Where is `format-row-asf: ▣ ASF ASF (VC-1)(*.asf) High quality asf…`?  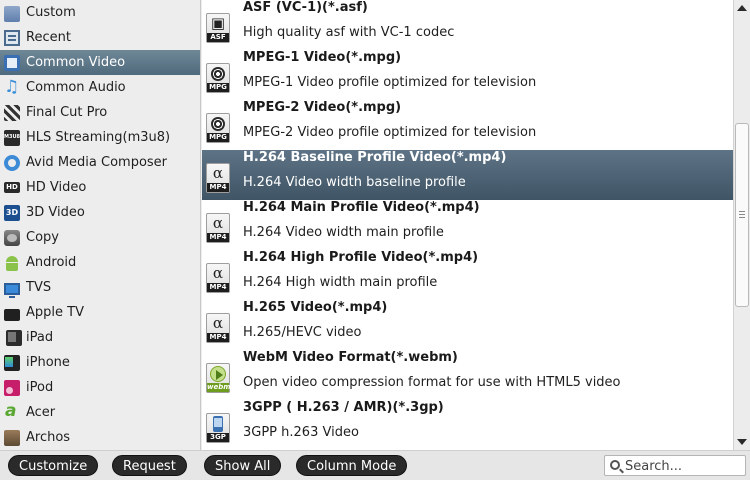 format-row-asf: ▣ ASF ASF (VC-1)(*.asf) High quality asf… is located at coordinates (467, 25).